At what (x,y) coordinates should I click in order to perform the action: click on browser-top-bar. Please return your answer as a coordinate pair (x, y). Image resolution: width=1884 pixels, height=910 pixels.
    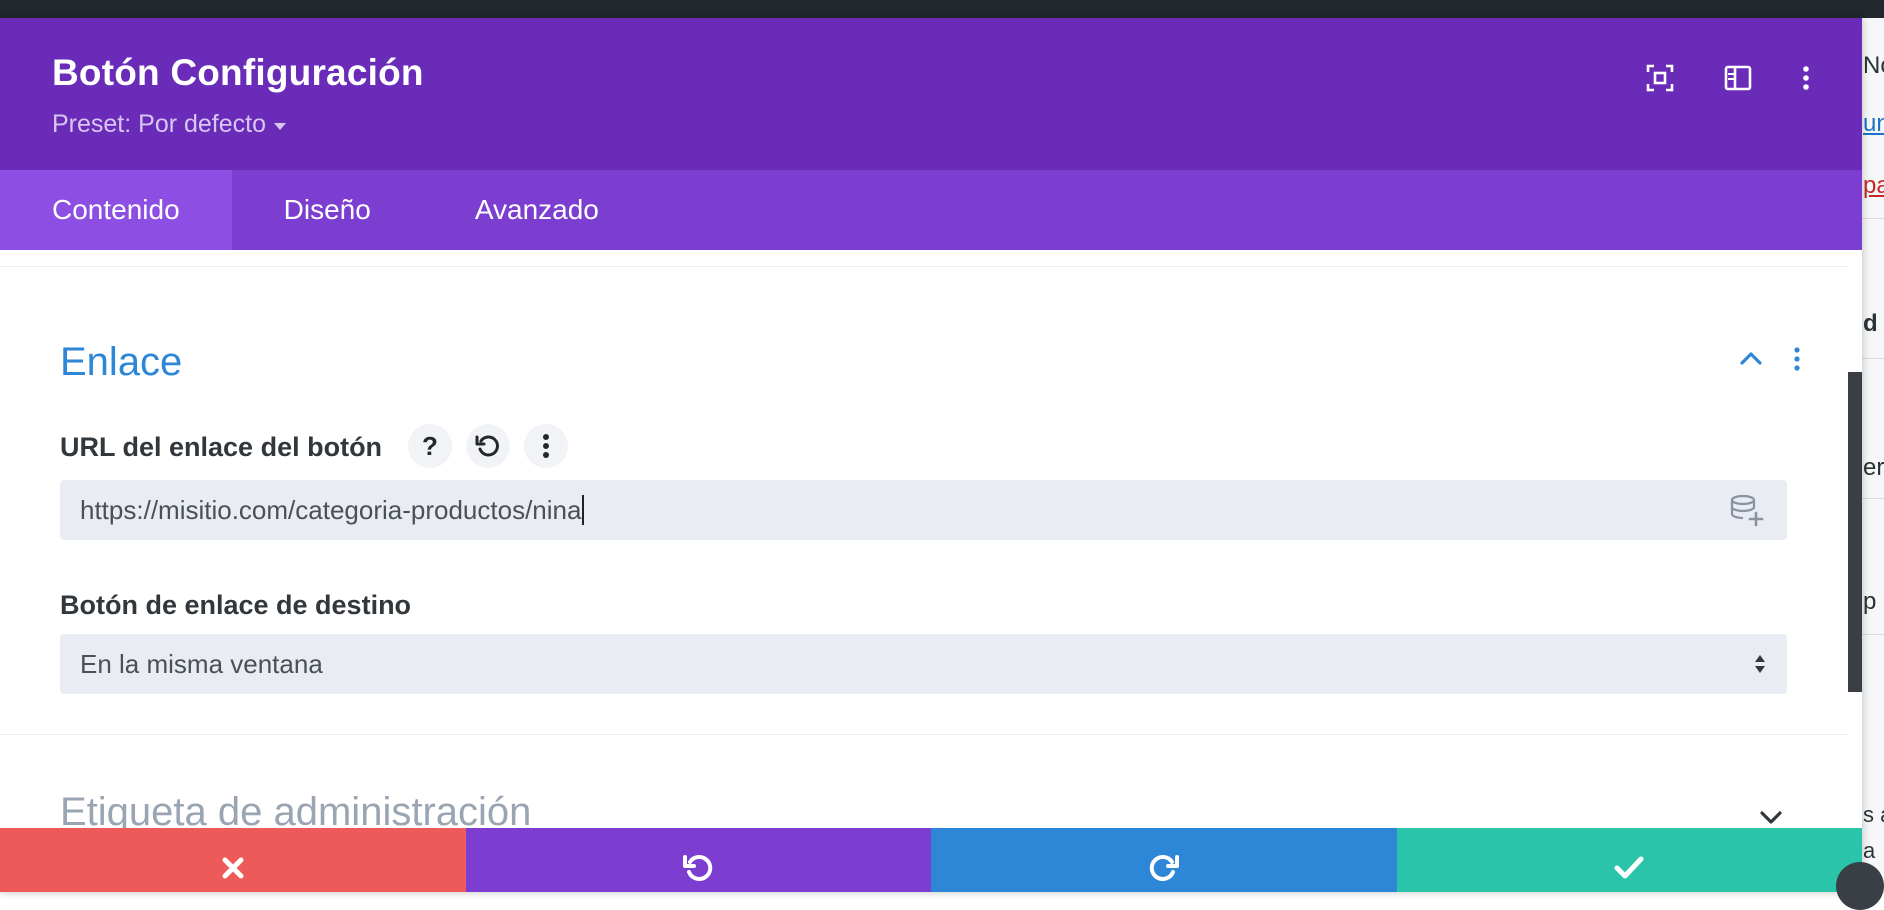
    Looking at the image, I should click on (942, 9).